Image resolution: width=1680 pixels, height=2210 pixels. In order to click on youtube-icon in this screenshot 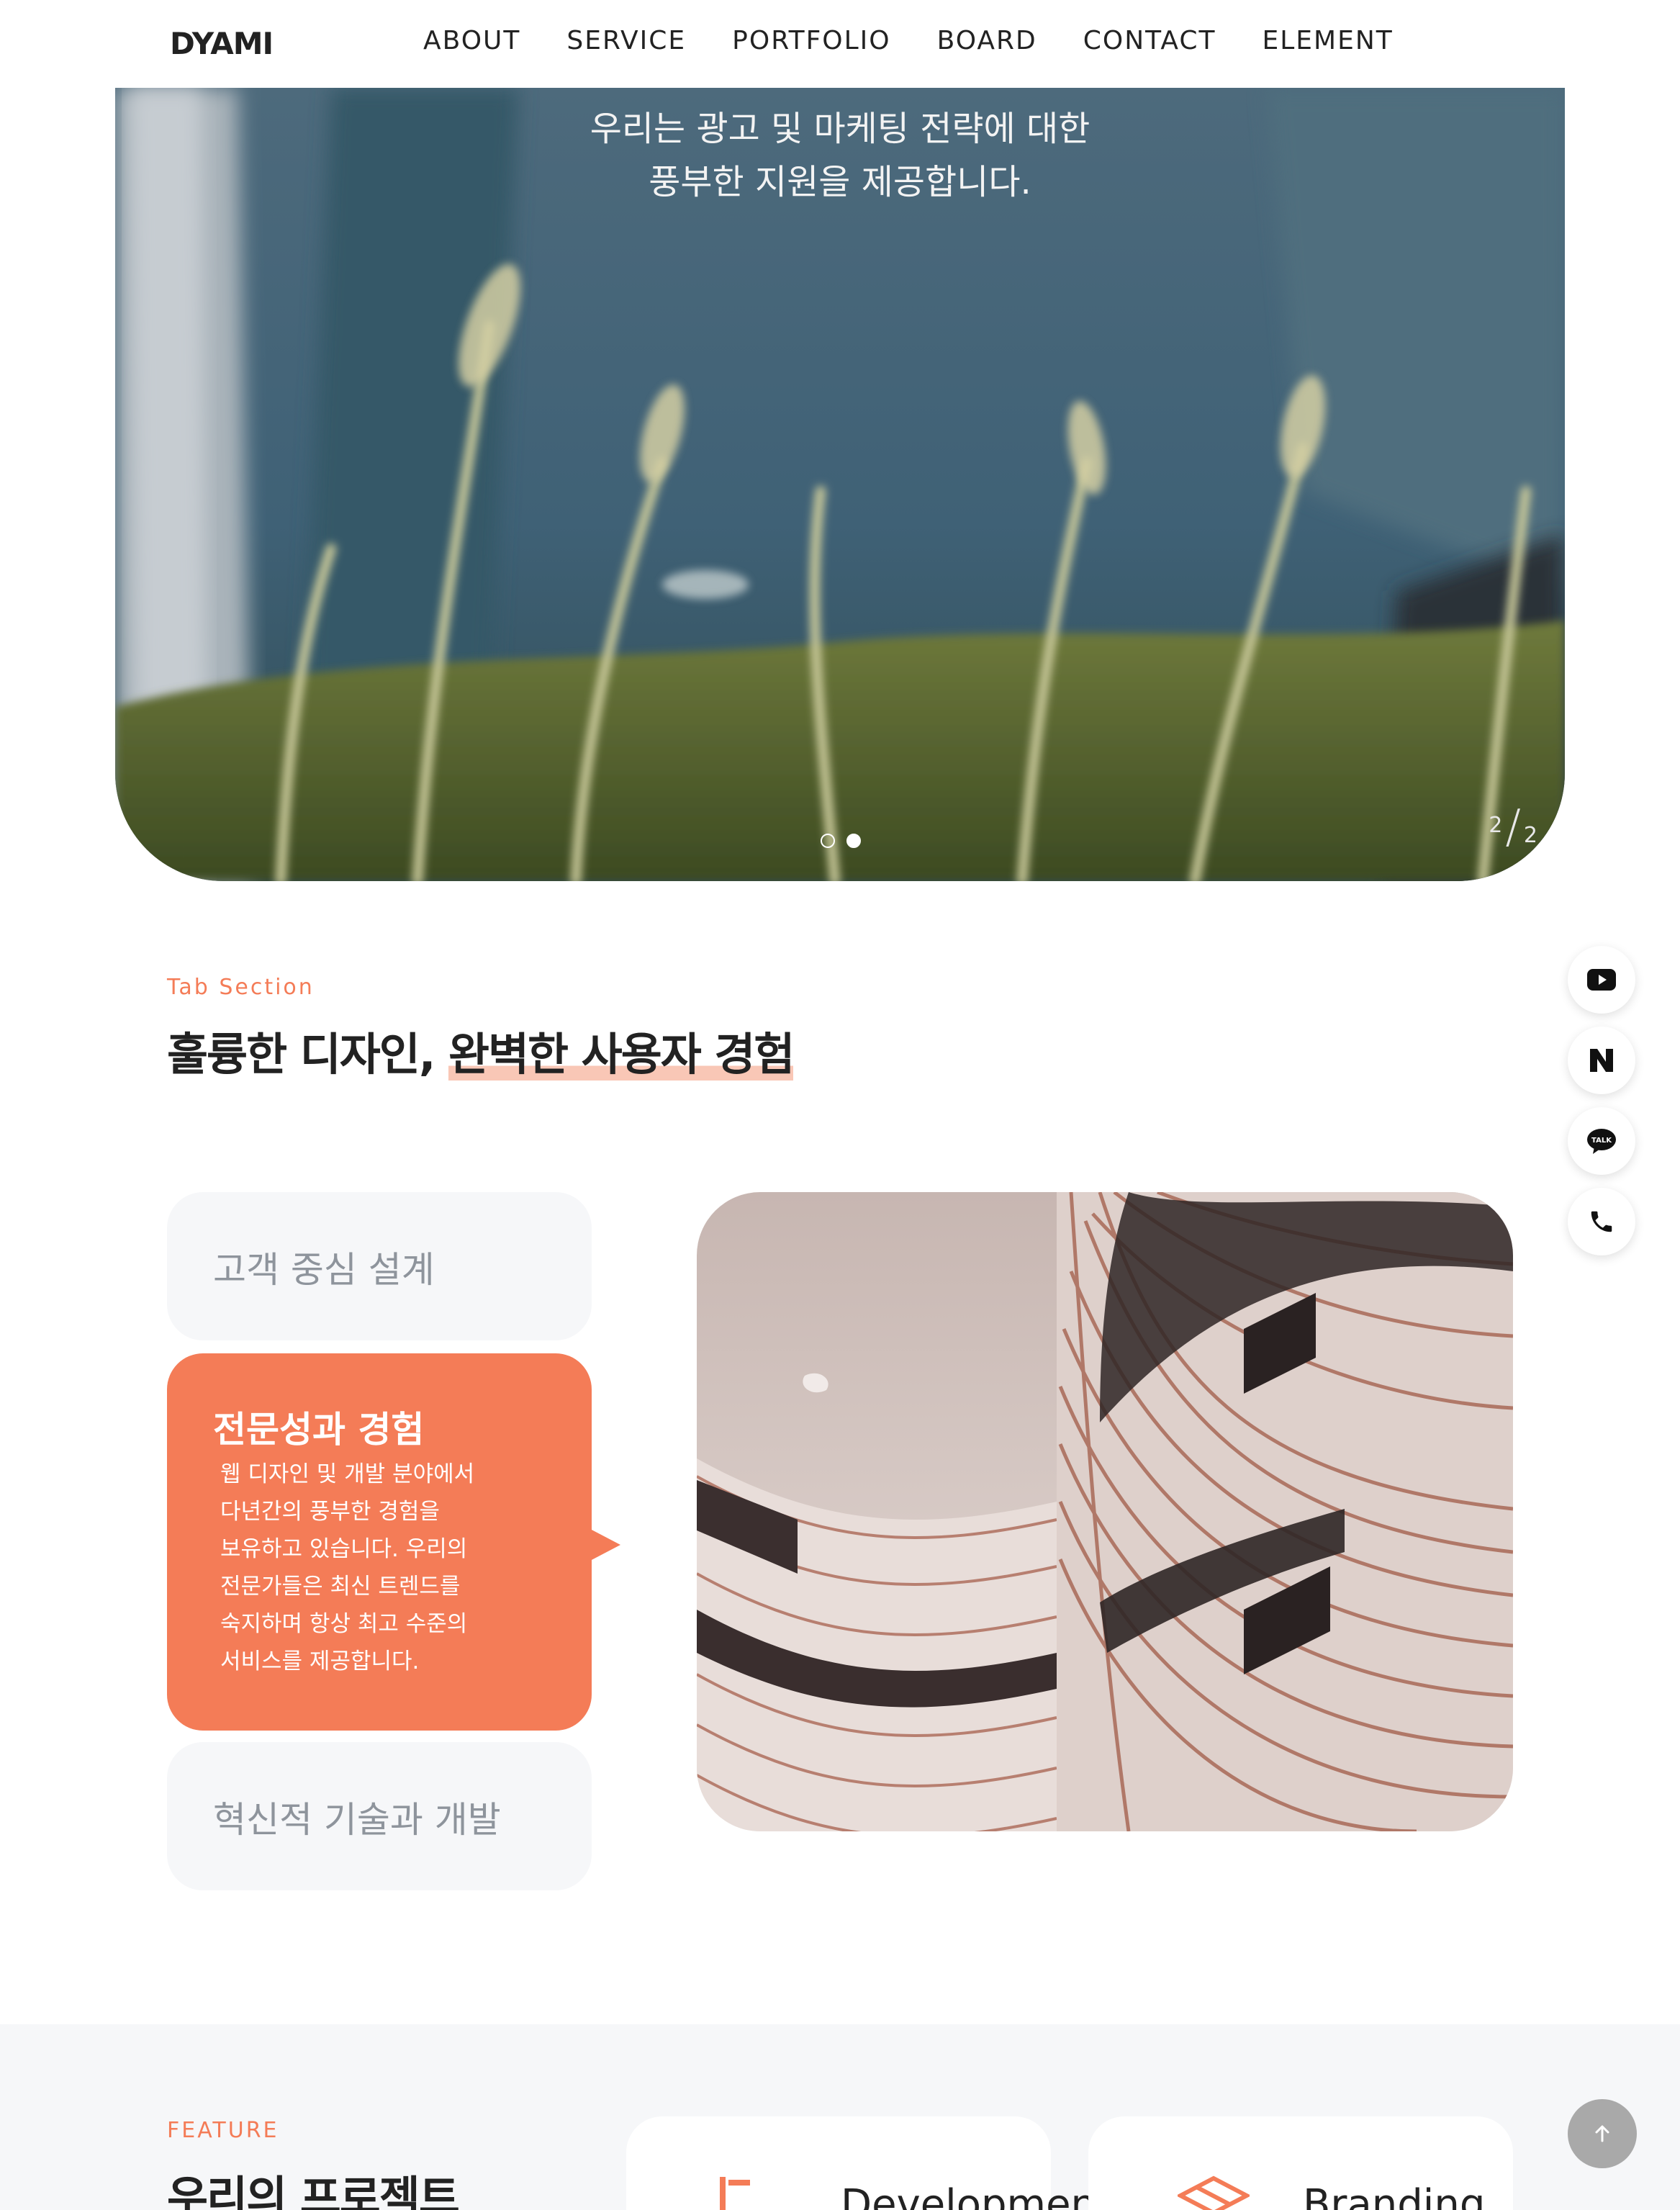, I will do `click(1601, 980)`.